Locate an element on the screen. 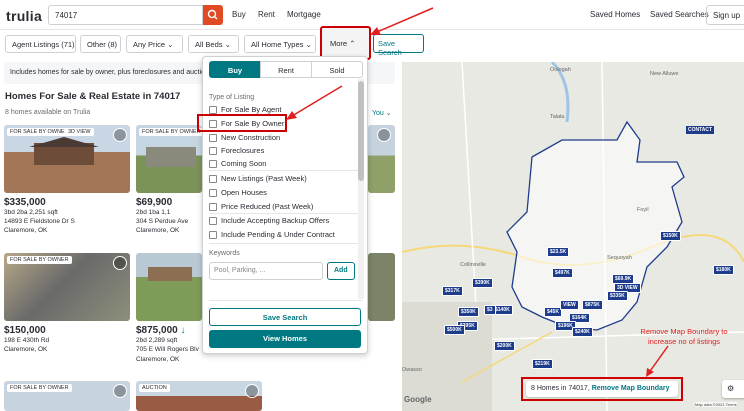  map-price-pin: $500K is located at coordinates (454, 330).